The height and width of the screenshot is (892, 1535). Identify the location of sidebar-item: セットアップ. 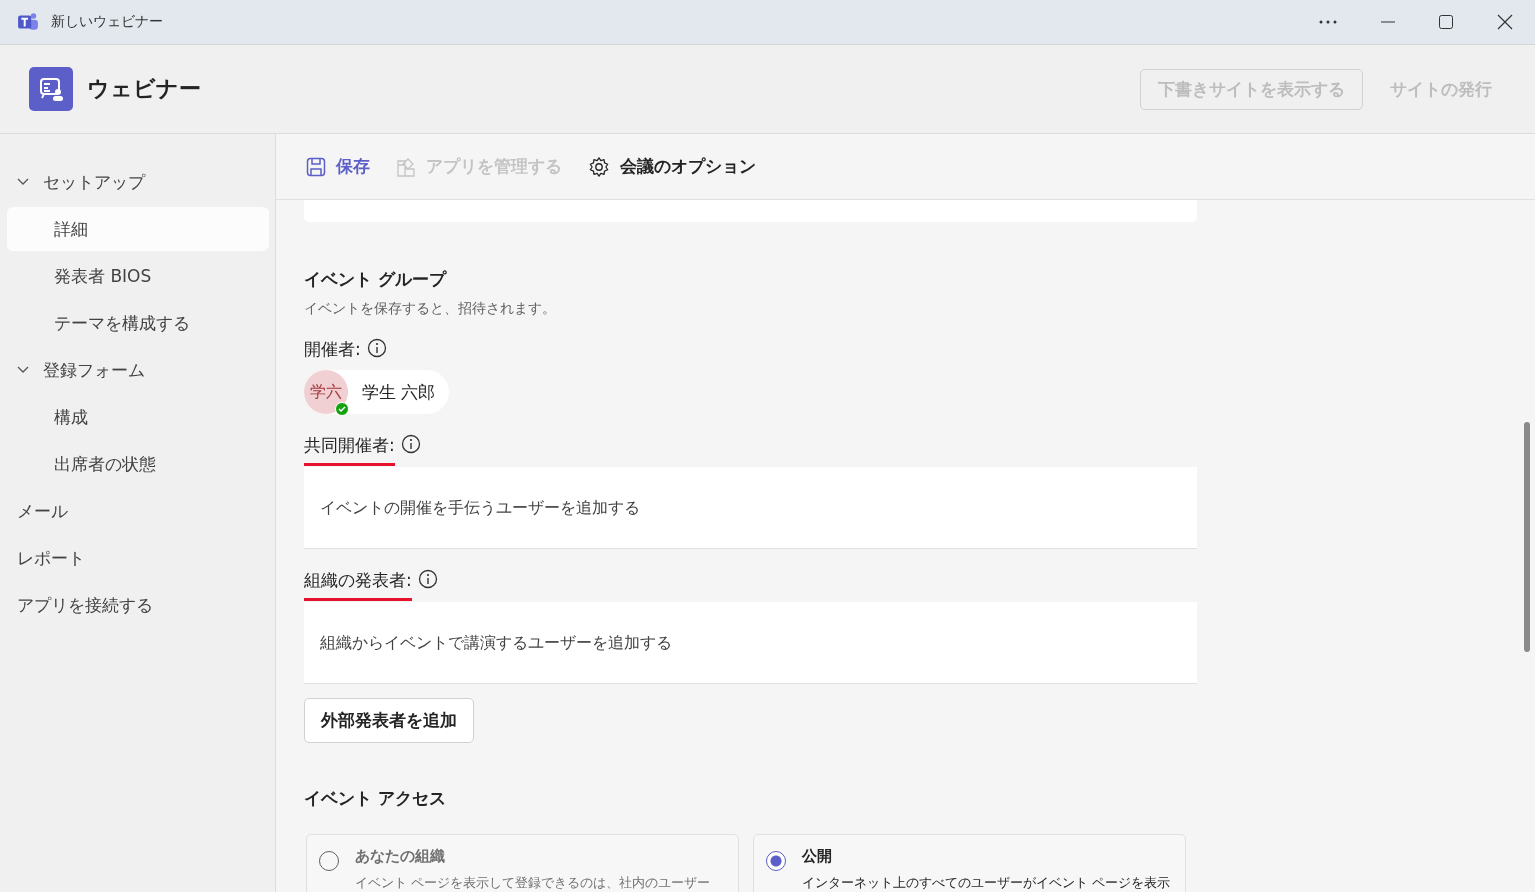
(138, 182).